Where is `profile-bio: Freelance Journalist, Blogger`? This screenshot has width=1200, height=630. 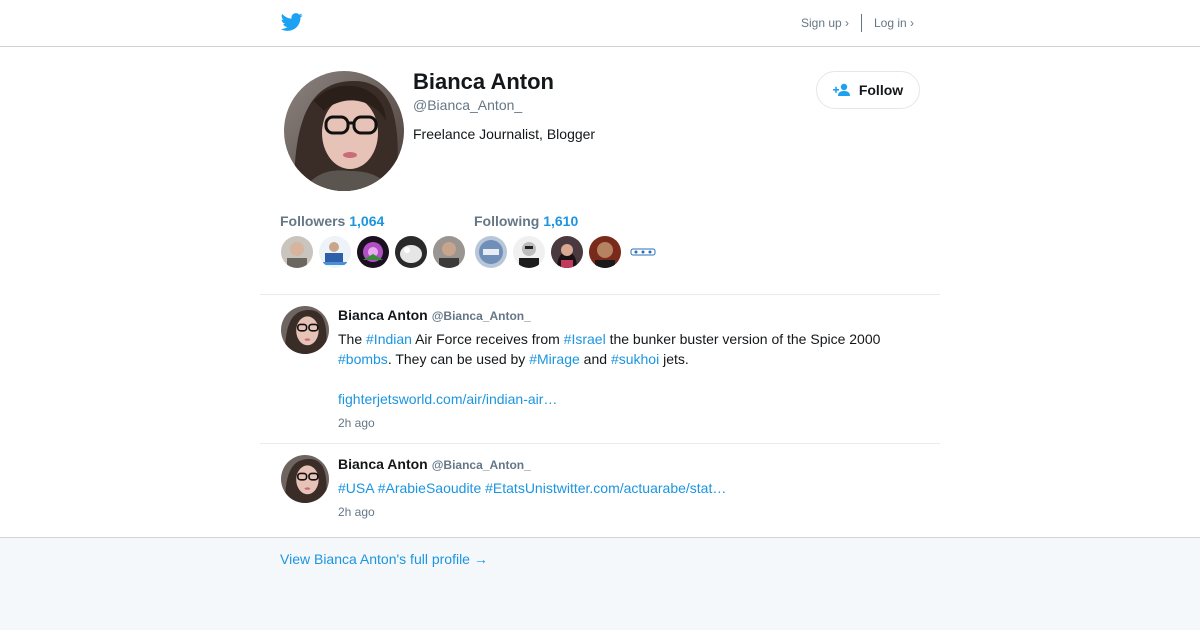
profile-bio: Freelance Journalist, Blogger is located at coordinates (504, 134).